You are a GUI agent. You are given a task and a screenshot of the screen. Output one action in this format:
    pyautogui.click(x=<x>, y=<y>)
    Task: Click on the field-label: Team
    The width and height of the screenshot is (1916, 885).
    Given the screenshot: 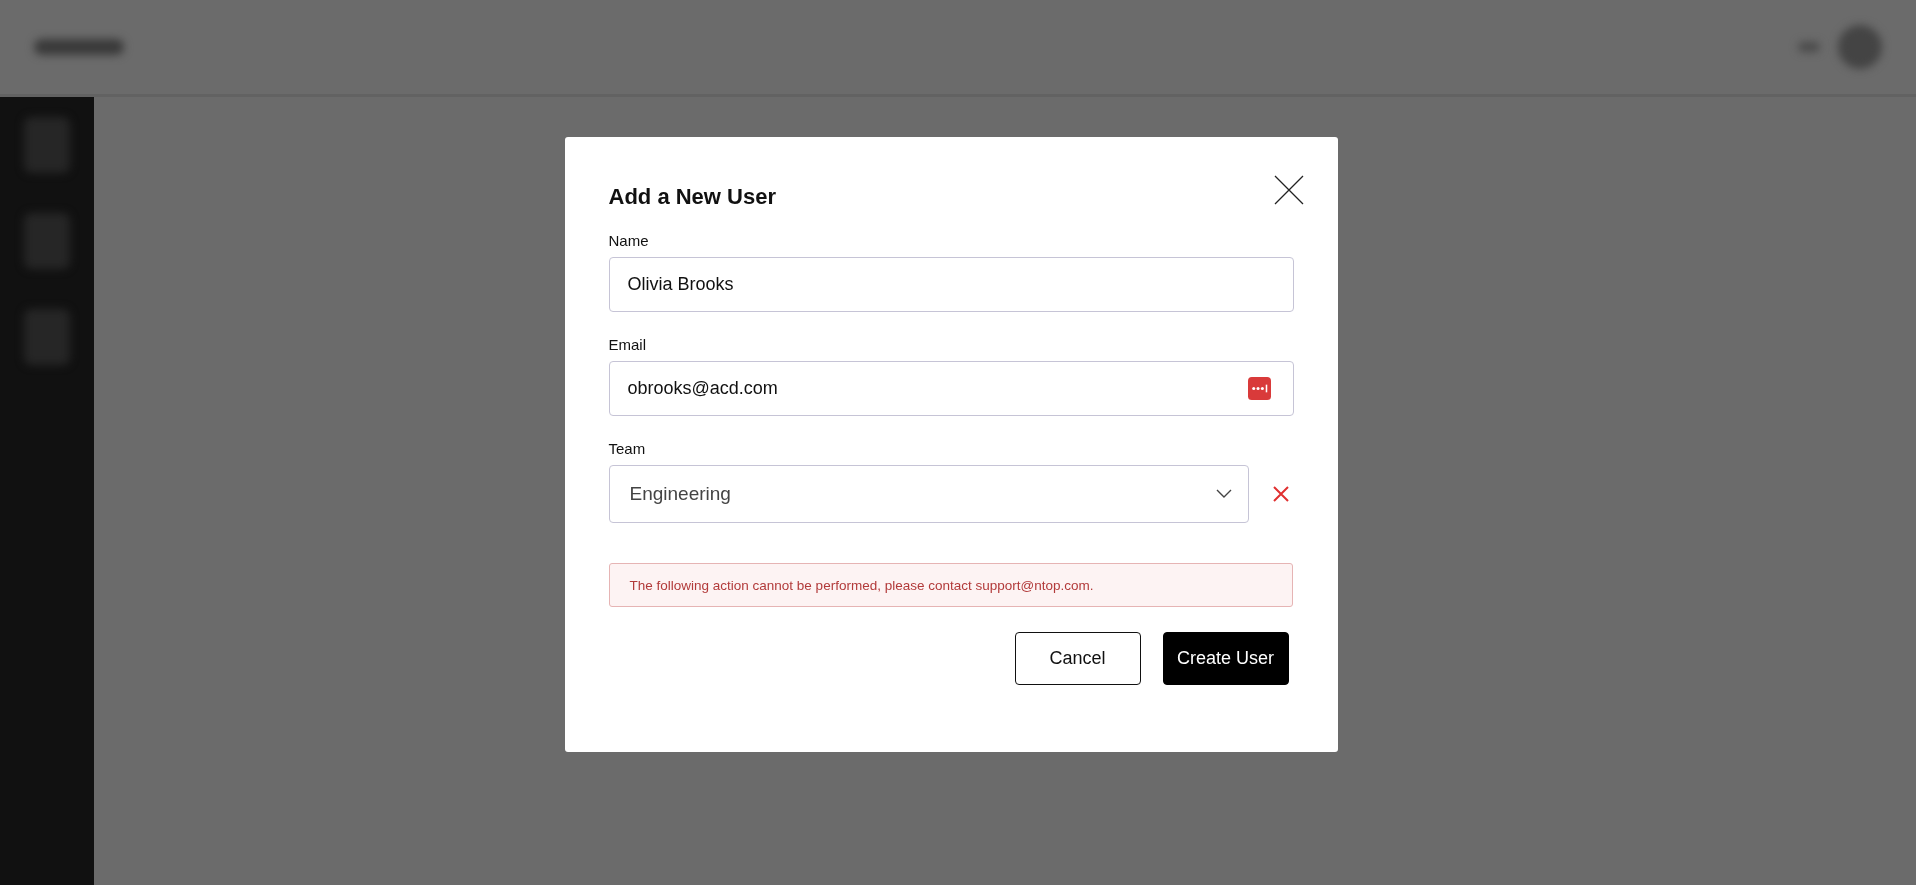 What is the action you would take?
    pyautogui.click(x=627, y=448)
    